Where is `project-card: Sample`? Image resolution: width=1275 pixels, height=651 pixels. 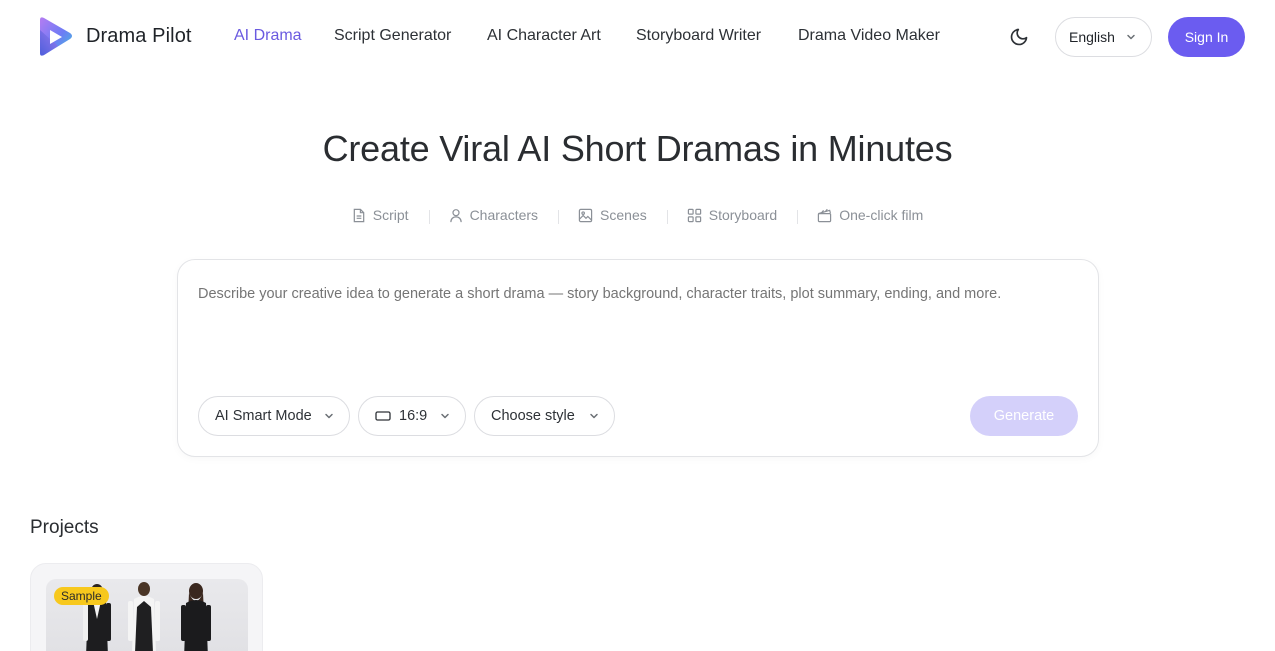 project-card: Sample is located at coordinates (146, 607).